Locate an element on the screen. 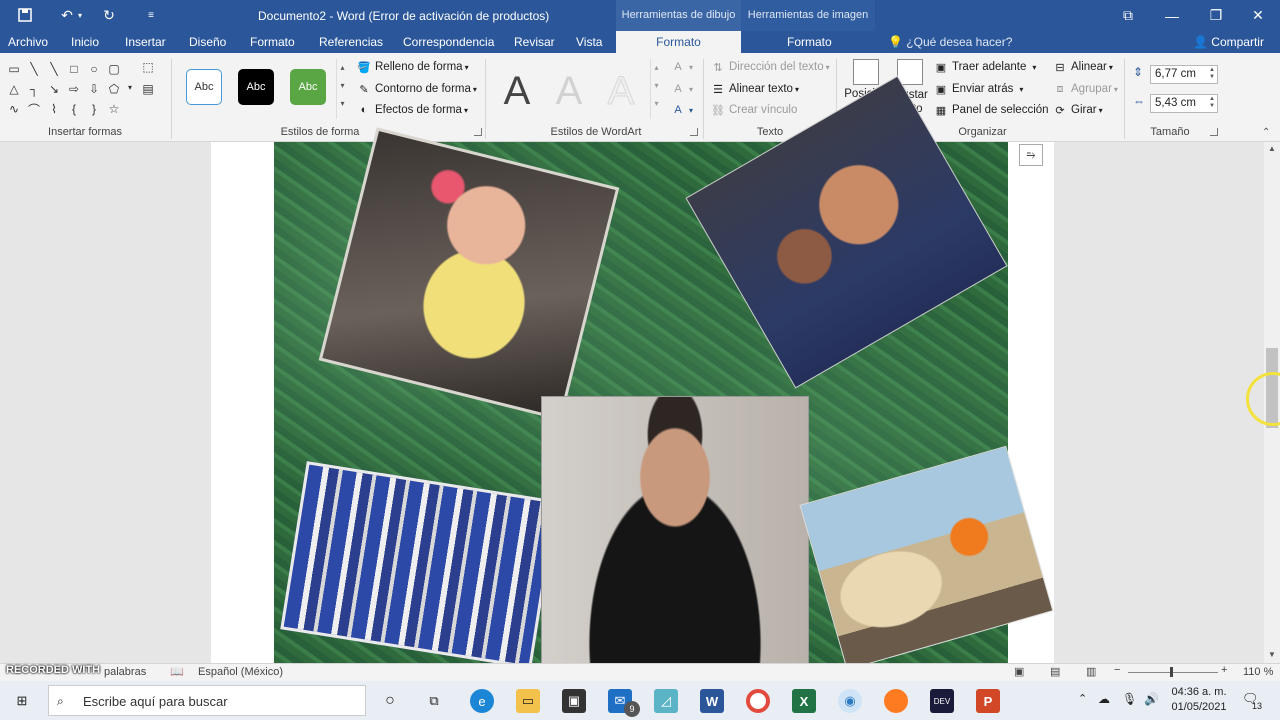 This screenshot has width=1280, height=720. redo-icon: ↻ is located at coordinates (109, 15).